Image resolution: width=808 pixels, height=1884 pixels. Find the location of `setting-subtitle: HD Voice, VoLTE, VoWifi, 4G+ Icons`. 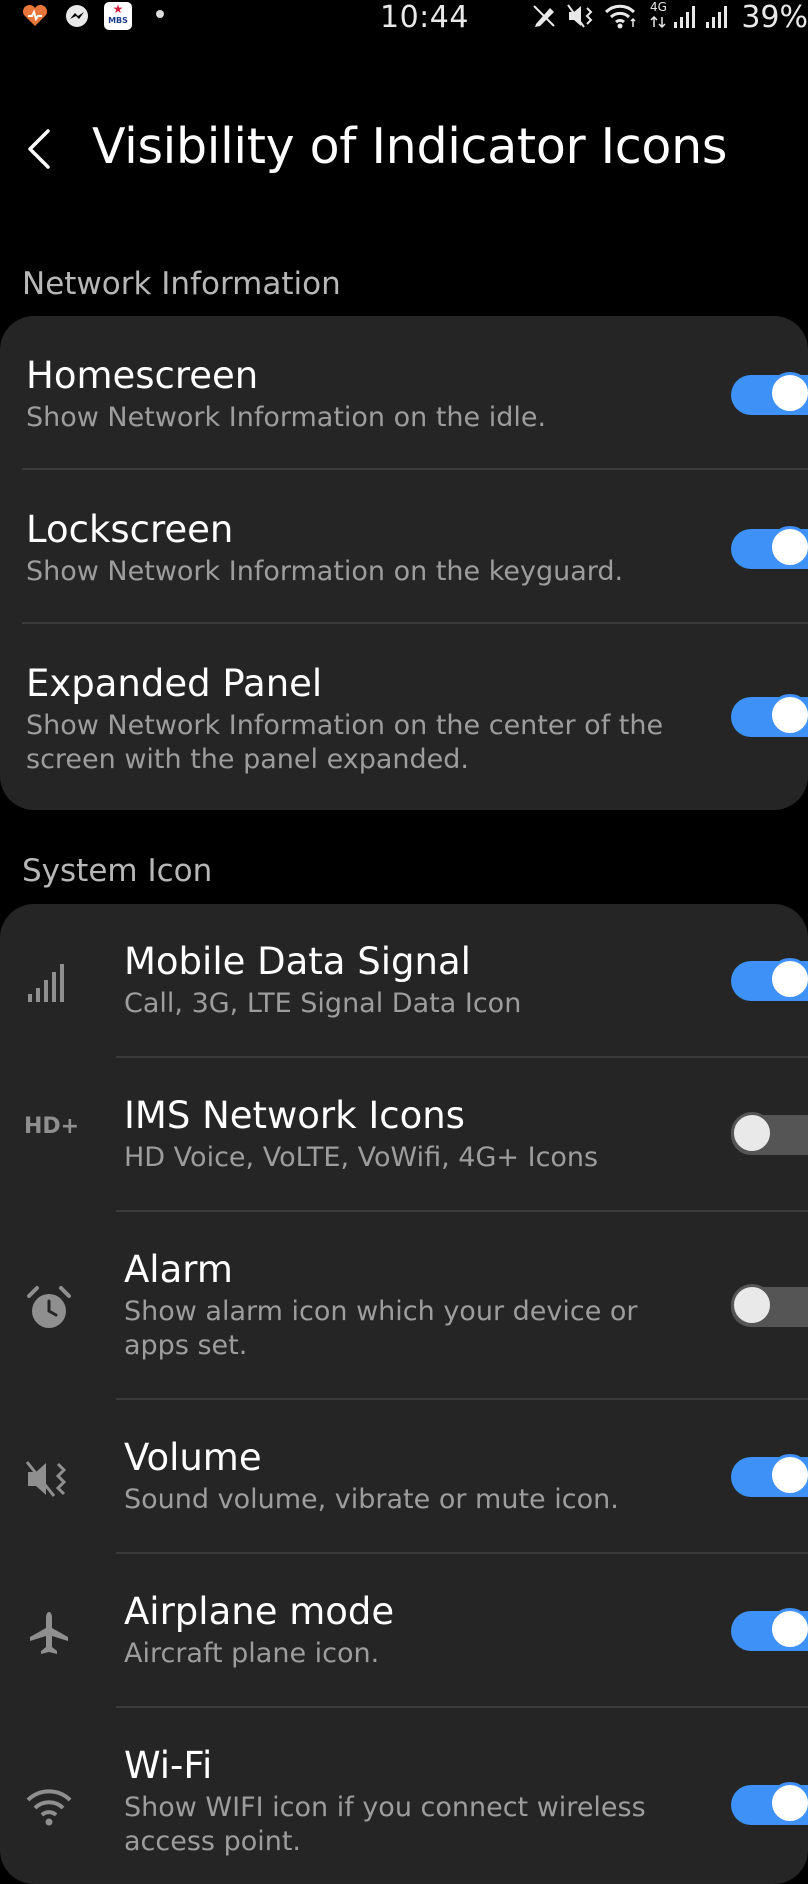

setting-subtitle: HD Voice, VoLTE, VoWifi, 4G+ Icons is located at coordinates (361, 1157).